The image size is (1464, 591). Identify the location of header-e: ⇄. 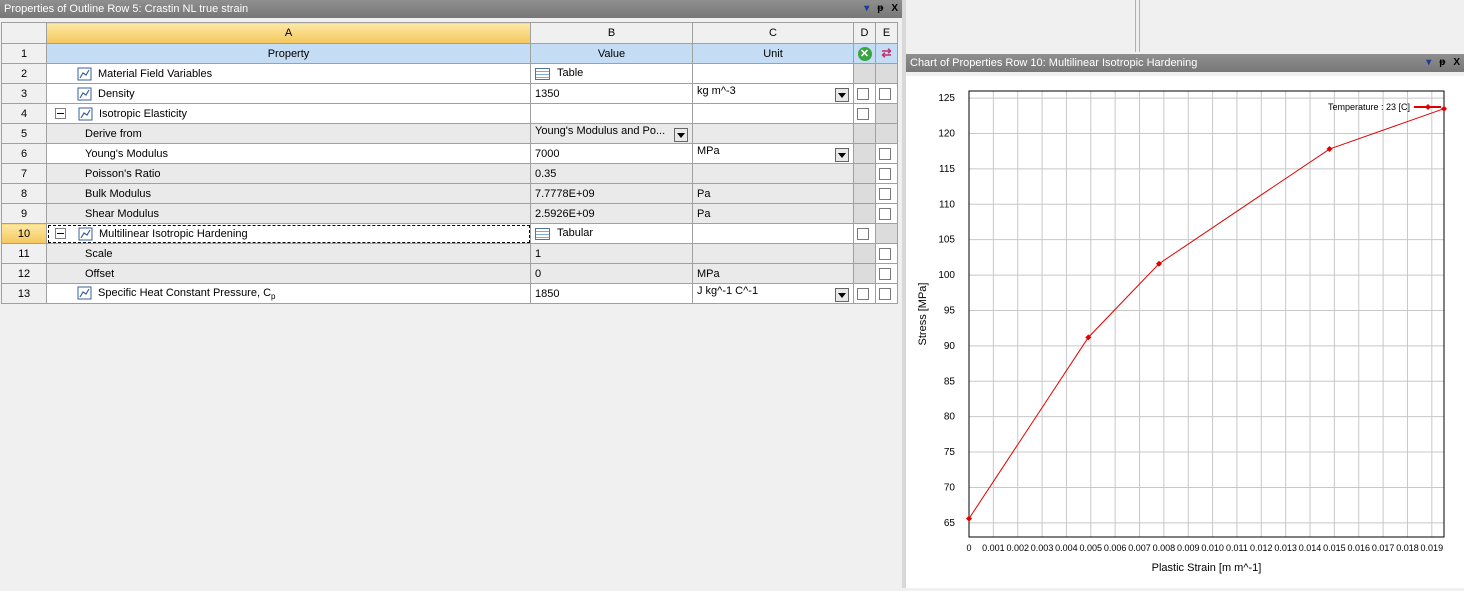
(886, 53).